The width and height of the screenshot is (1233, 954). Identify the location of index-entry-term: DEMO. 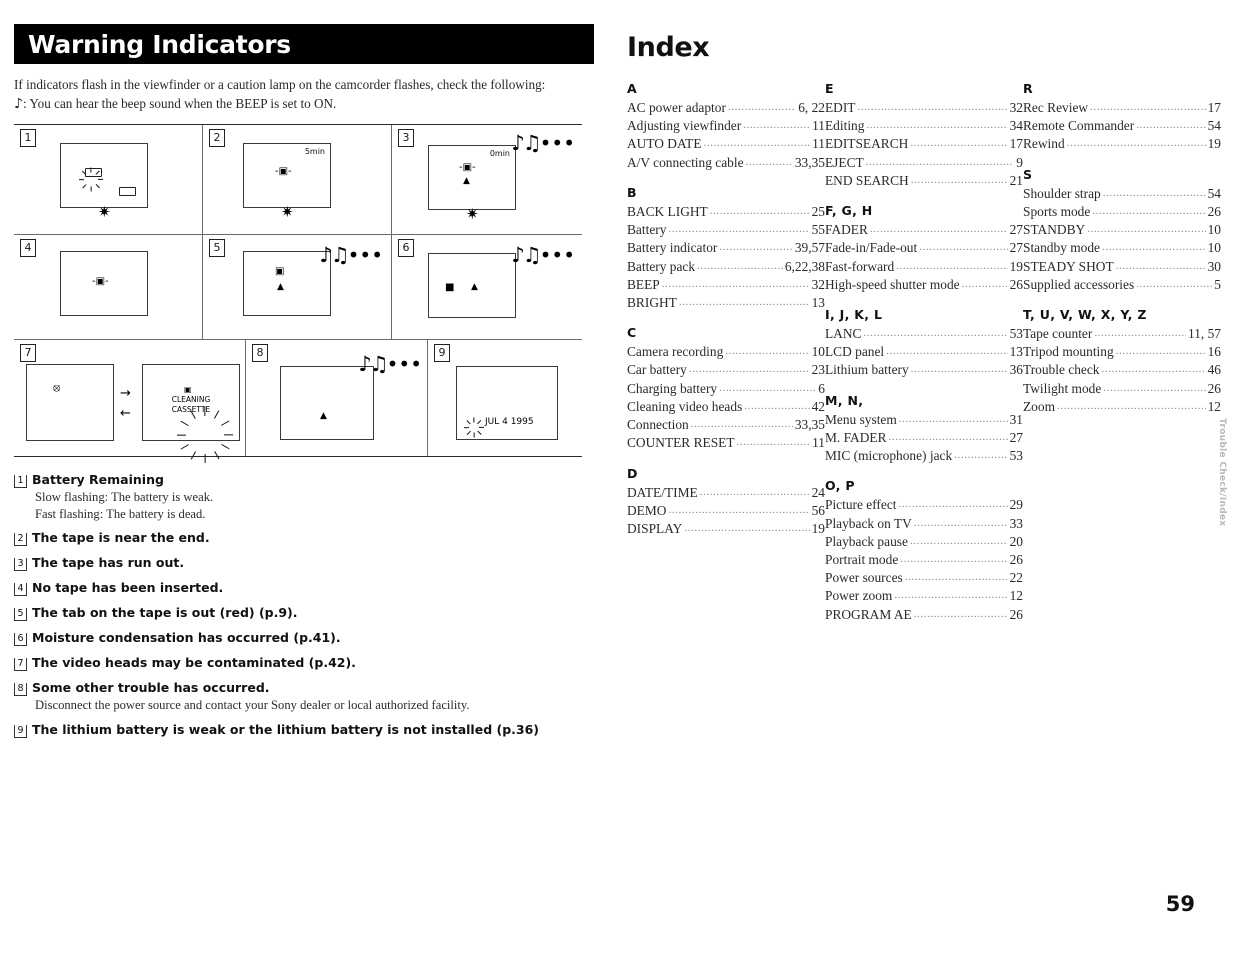
(647, 510).